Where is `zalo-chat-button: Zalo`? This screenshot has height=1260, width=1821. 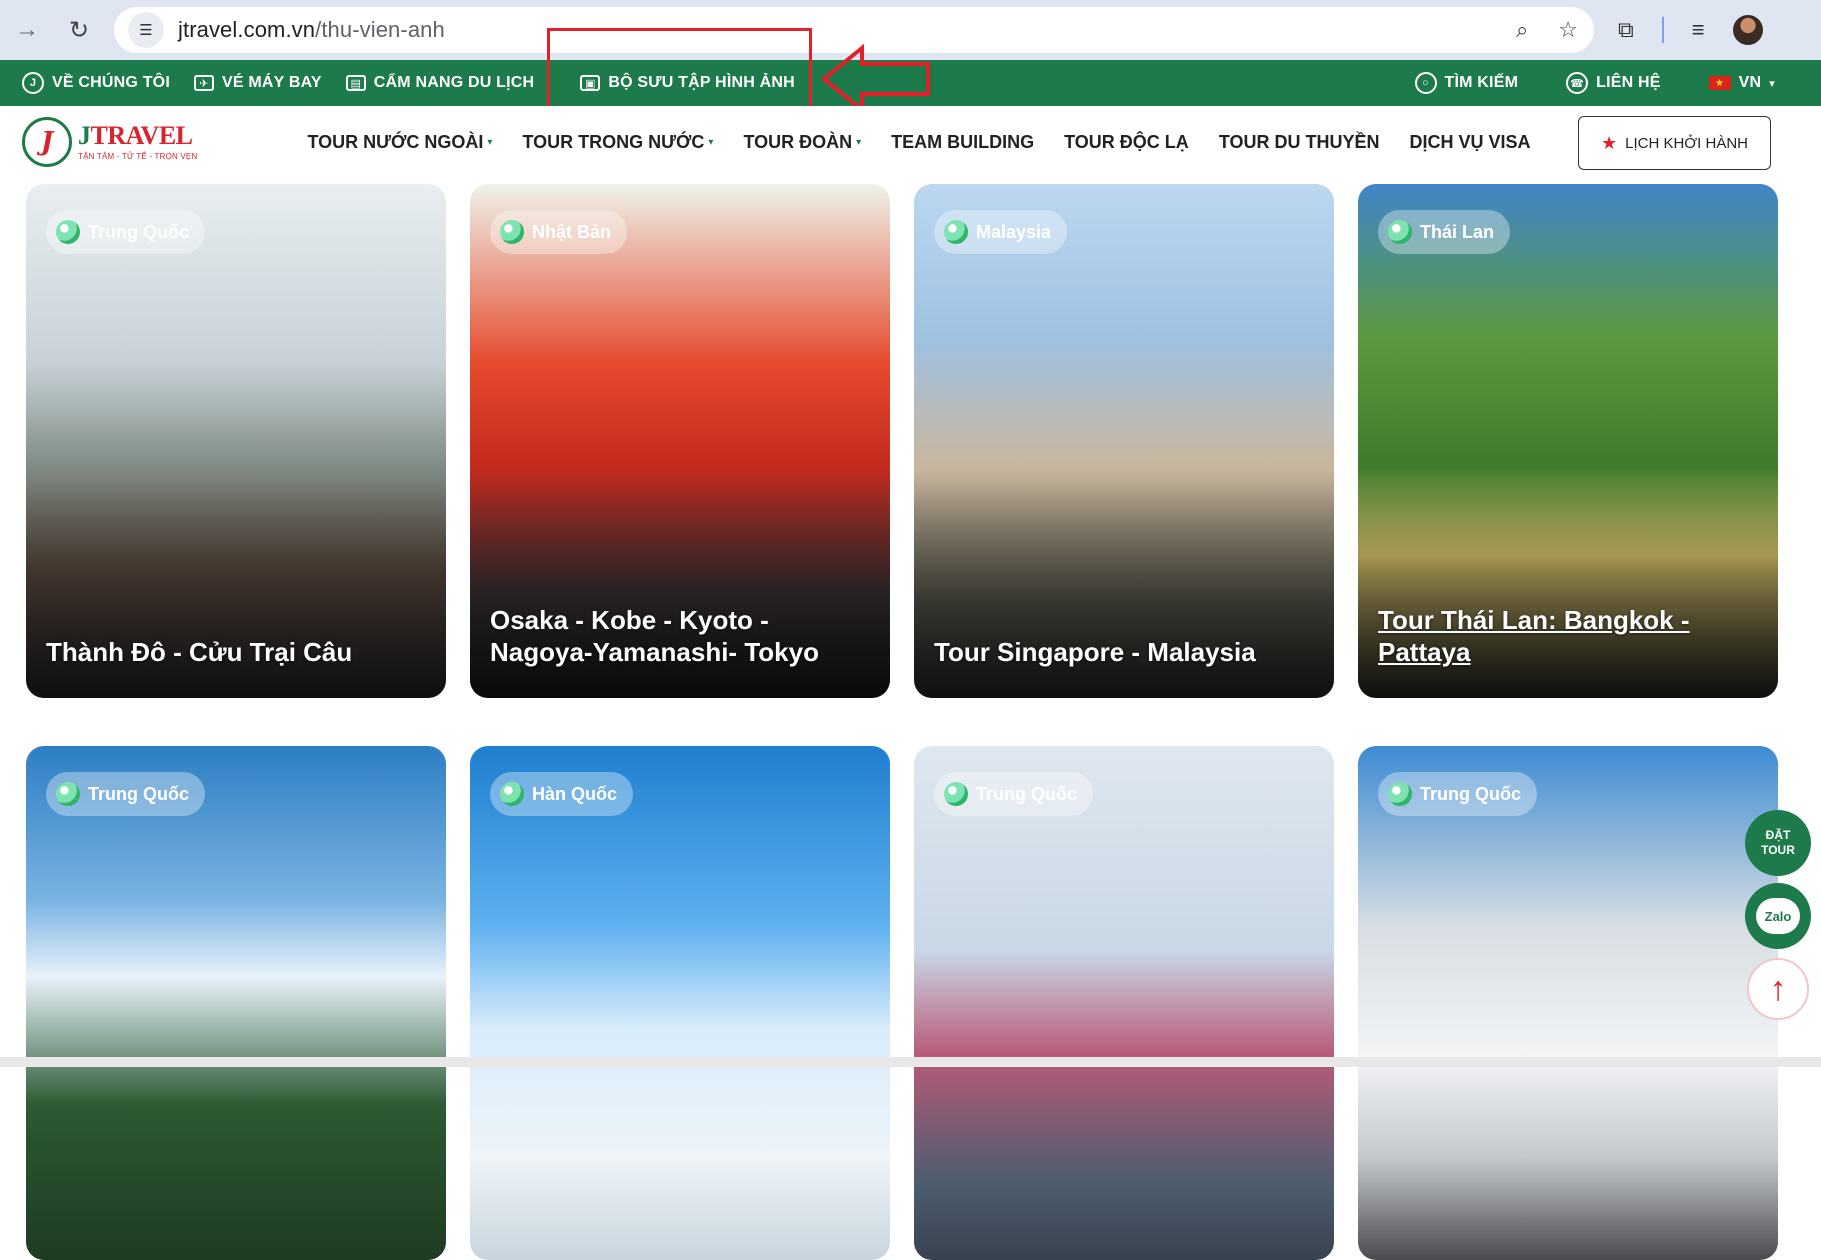
zalo-chat-button: Zalo is located at coordinates (1778, 916).